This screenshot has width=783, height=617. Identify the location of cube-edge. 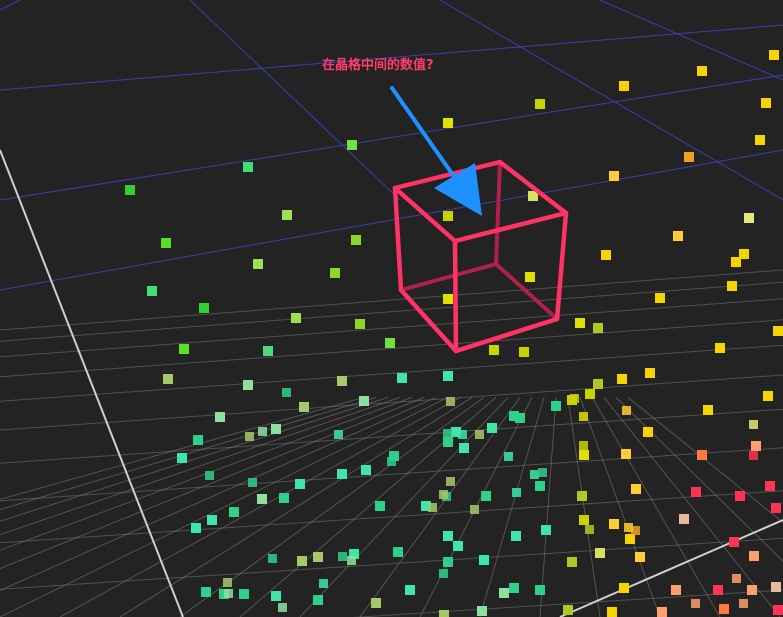
(455, 296).